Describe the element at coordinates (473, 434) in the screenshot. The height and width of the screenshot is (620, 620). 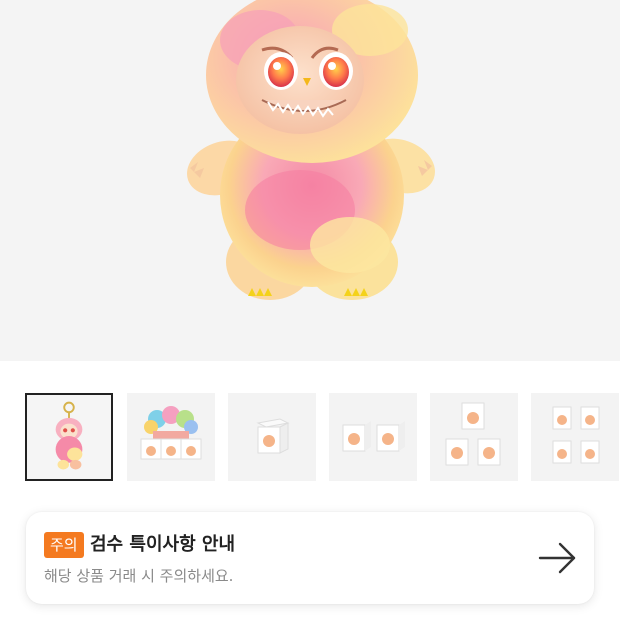
I see `three-boxes-icon` at that location.